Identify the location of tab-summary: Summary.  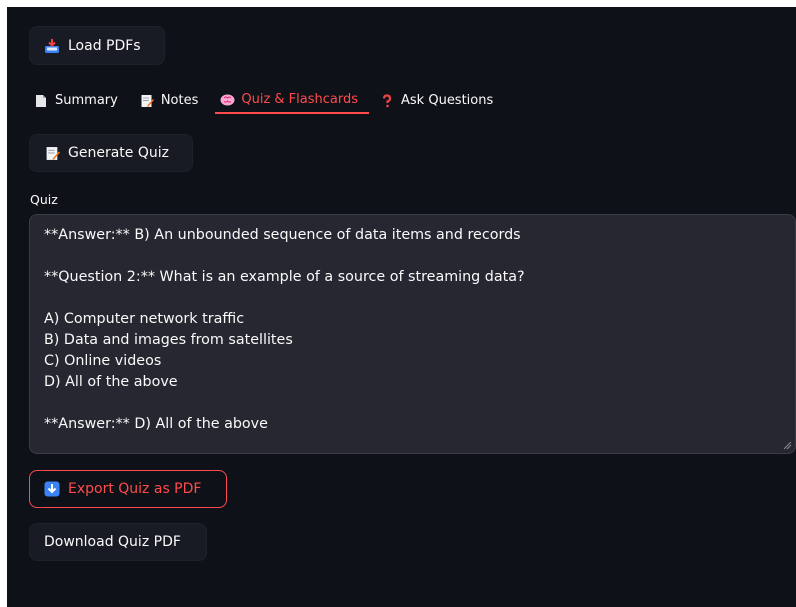
(79, 100).